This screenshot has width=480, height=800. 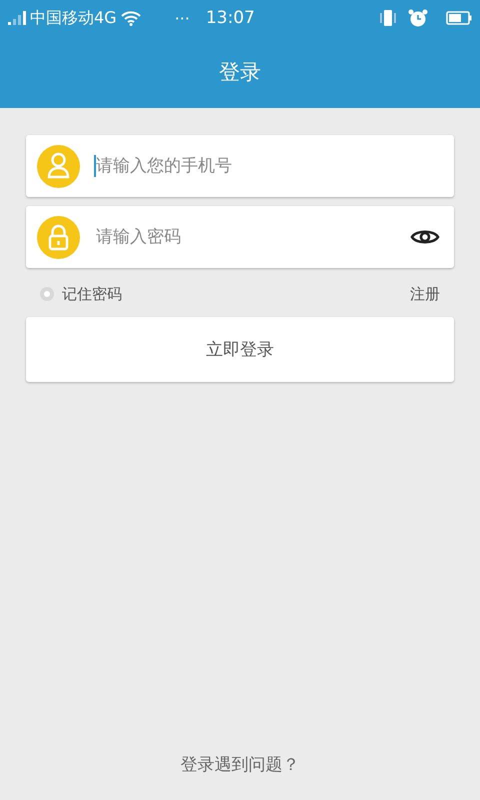 I want to click on phone-input: 请输入您的手机号, so click(x=267, y=166).